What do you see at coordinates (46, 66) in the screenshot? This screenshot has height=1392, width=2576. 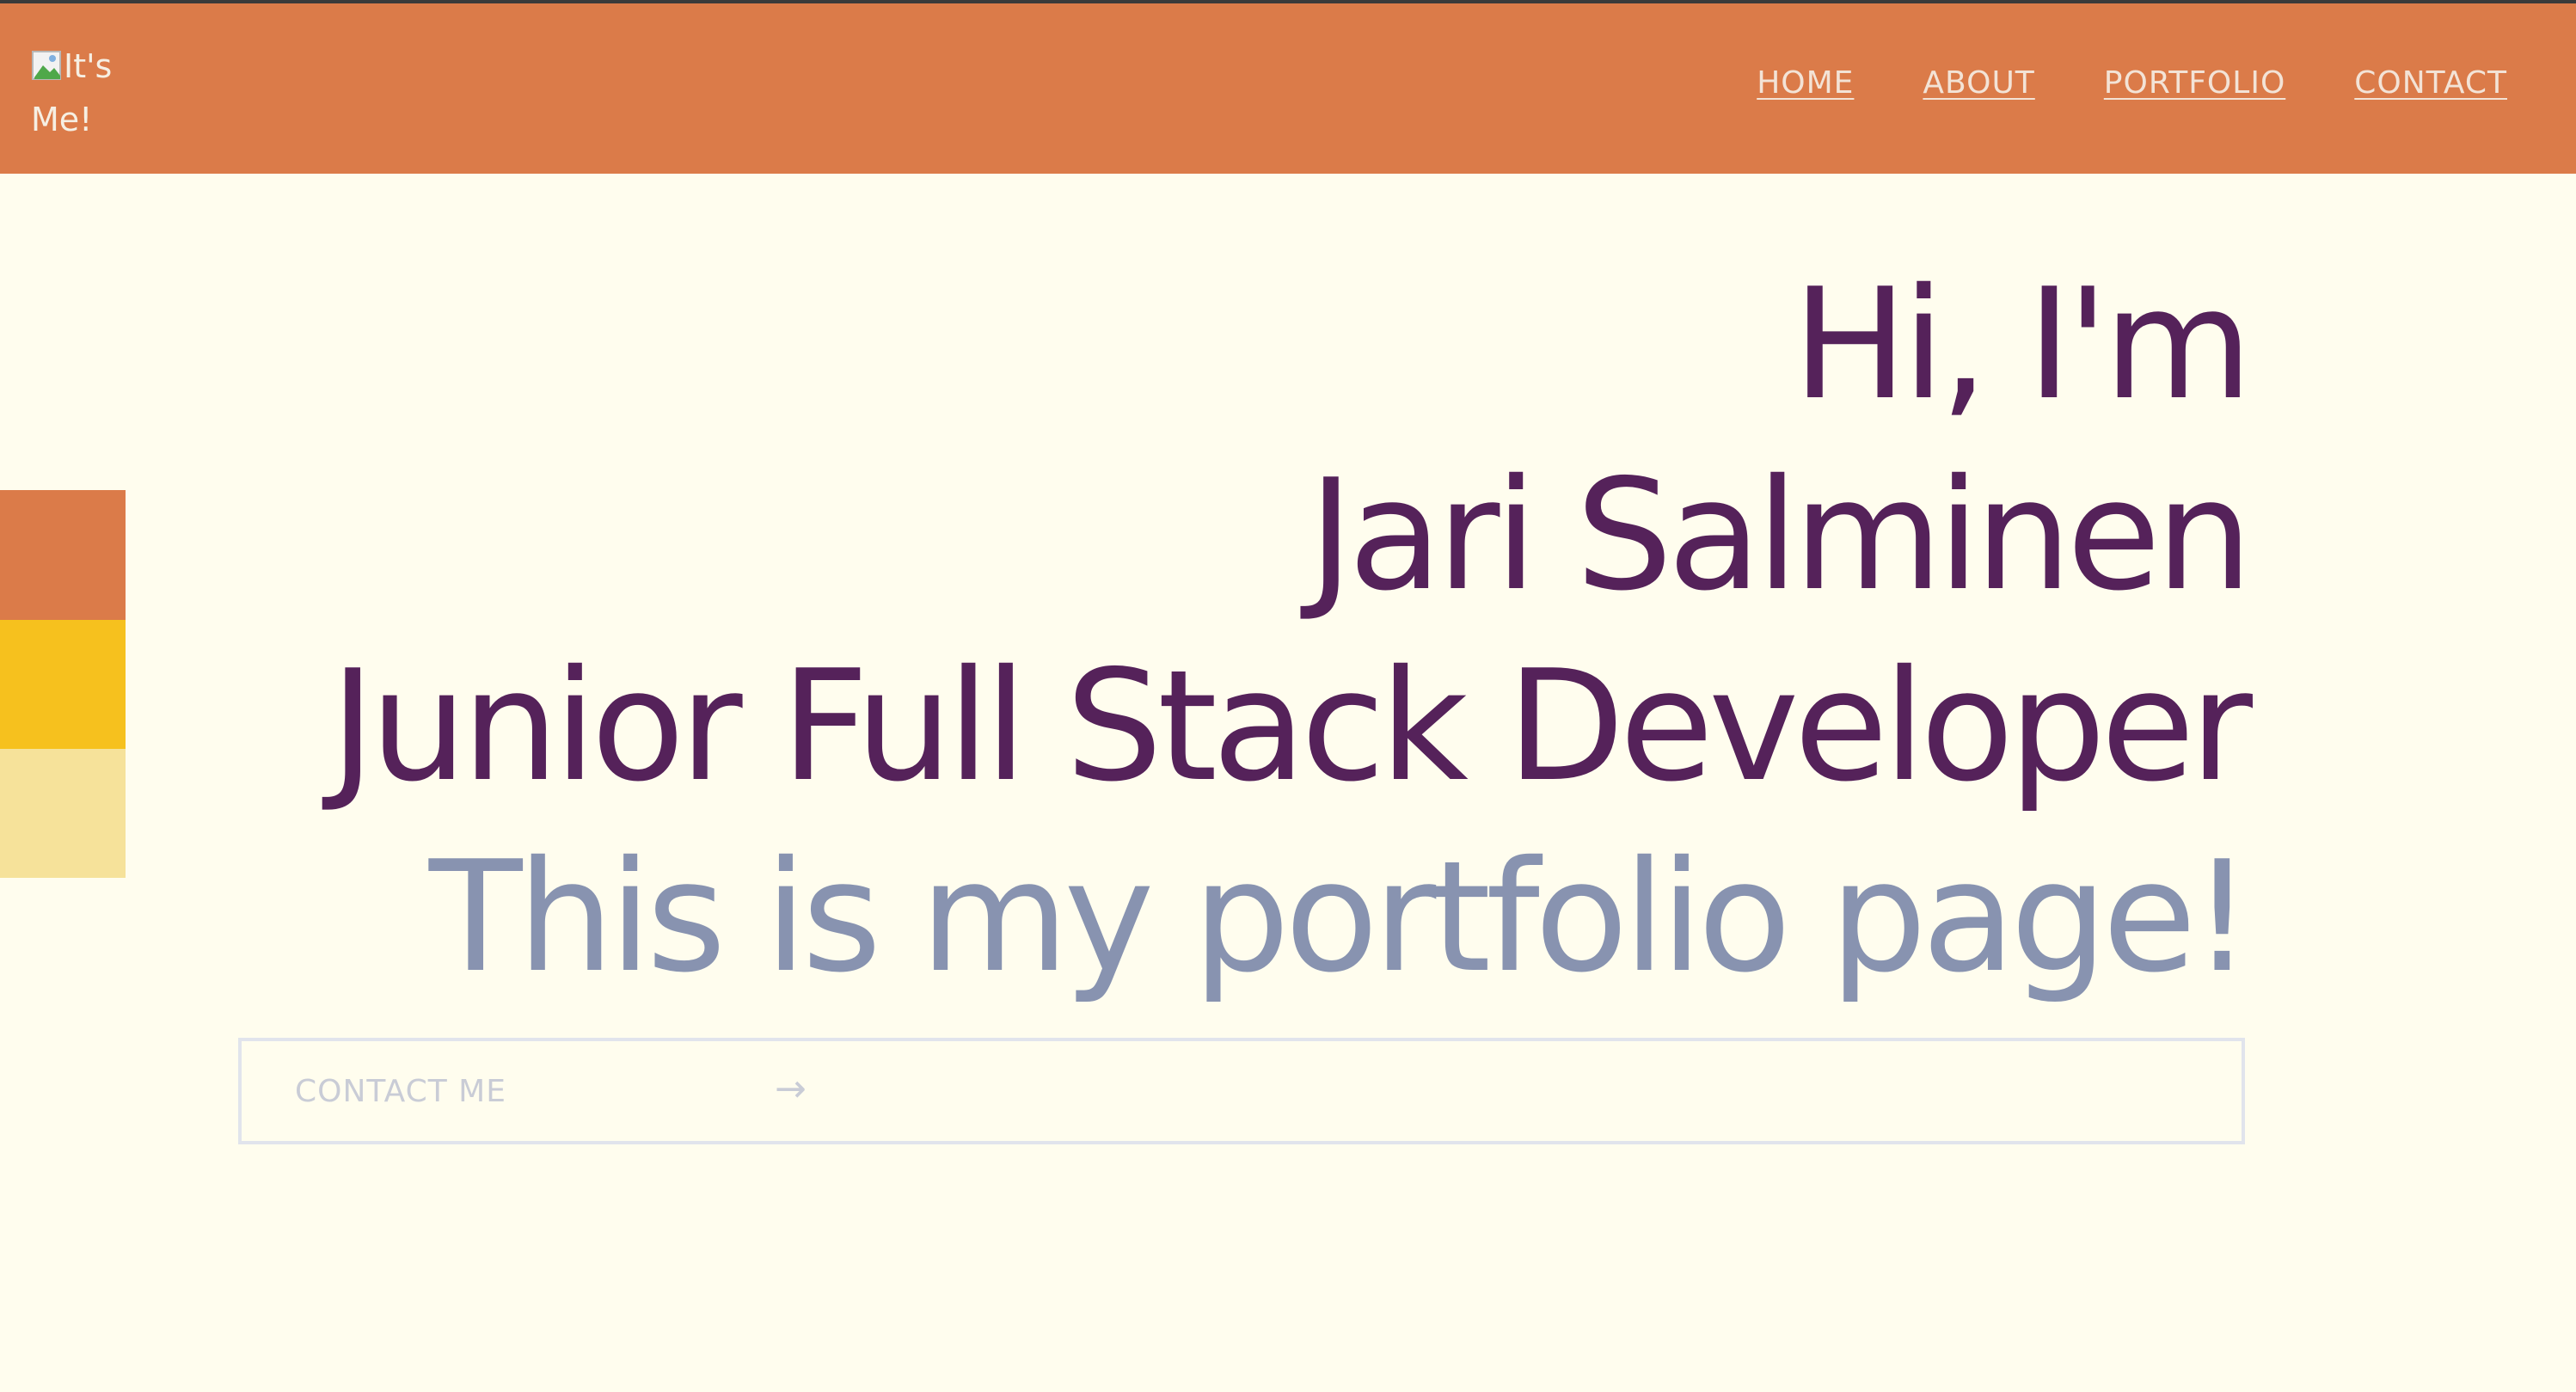 I see `broken-image-icon` at bounding box center [46, 66].